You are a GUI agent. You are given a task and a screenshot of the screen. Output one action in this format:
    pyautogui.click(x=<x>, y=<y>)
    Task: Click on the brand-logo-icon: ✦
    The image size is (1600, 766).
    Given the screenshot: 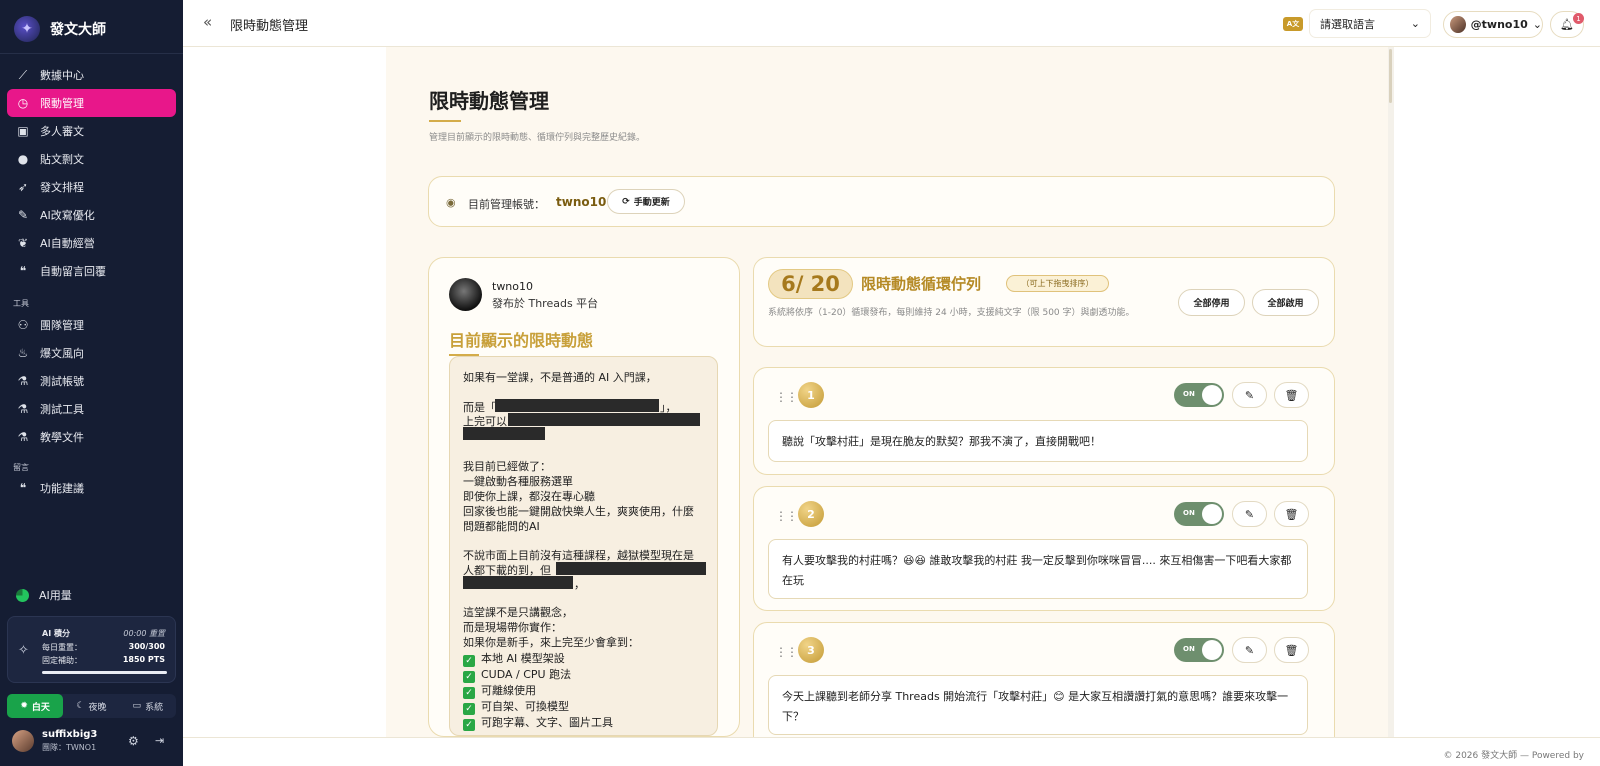 What is the action you would take?
    pyautogui.click(x=27, y=29)
    